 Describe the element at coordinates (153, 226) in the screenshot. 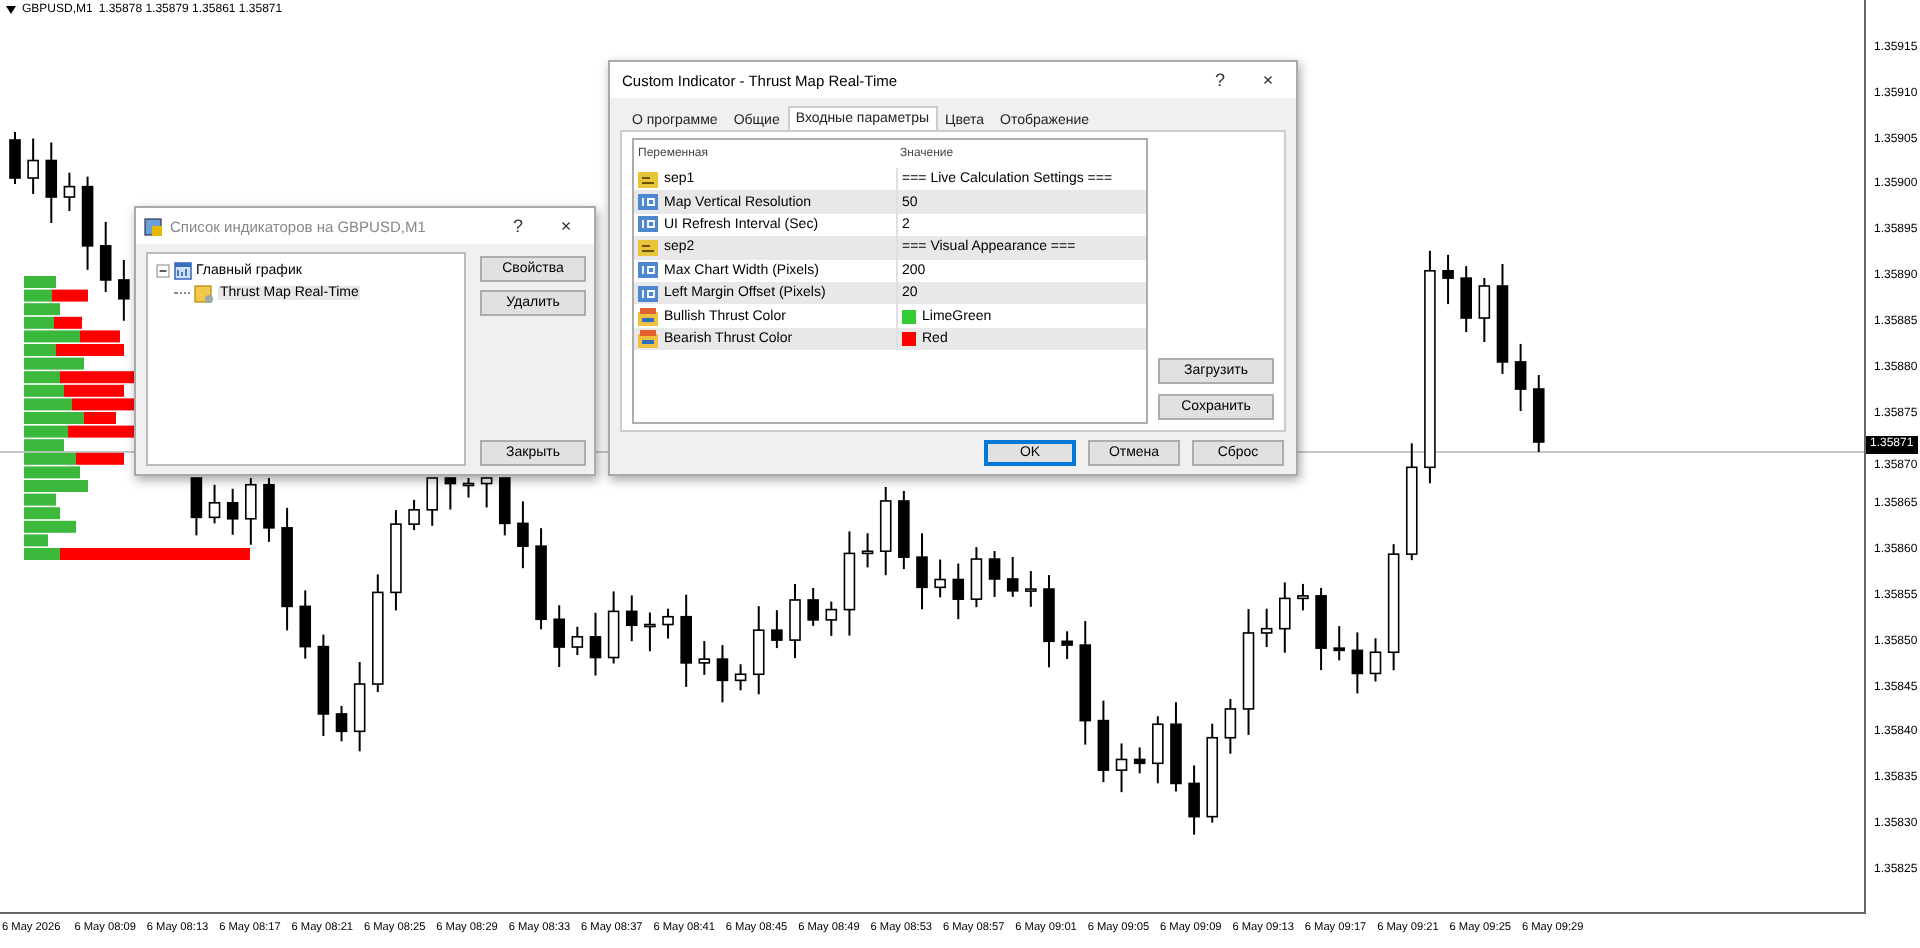

I see `app-icon` at that location.